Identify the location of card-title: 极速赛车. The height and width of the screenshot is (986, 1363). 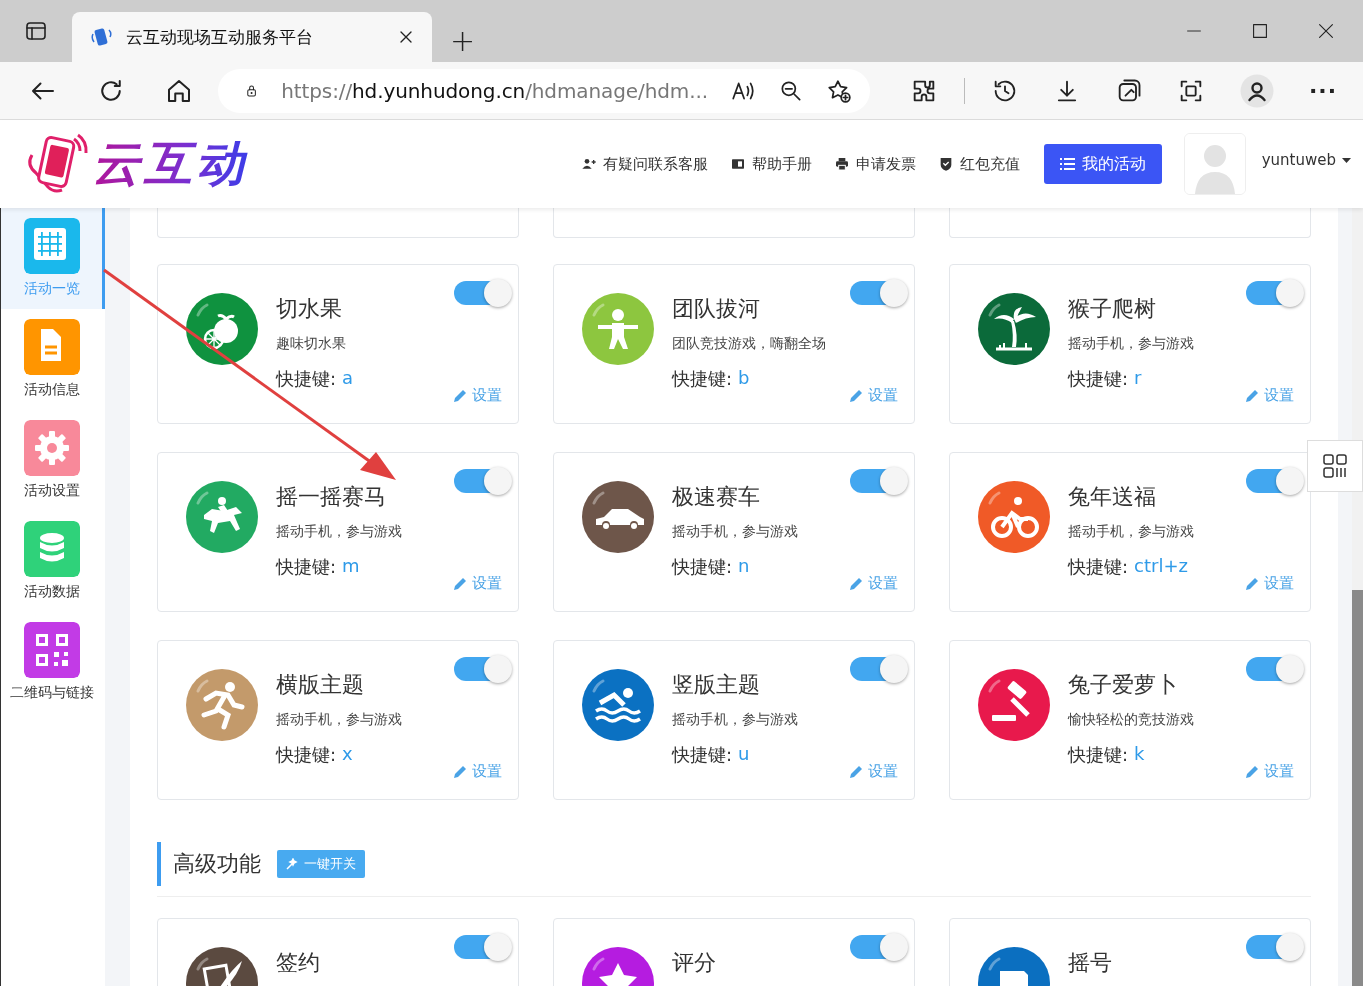
(716, 497).